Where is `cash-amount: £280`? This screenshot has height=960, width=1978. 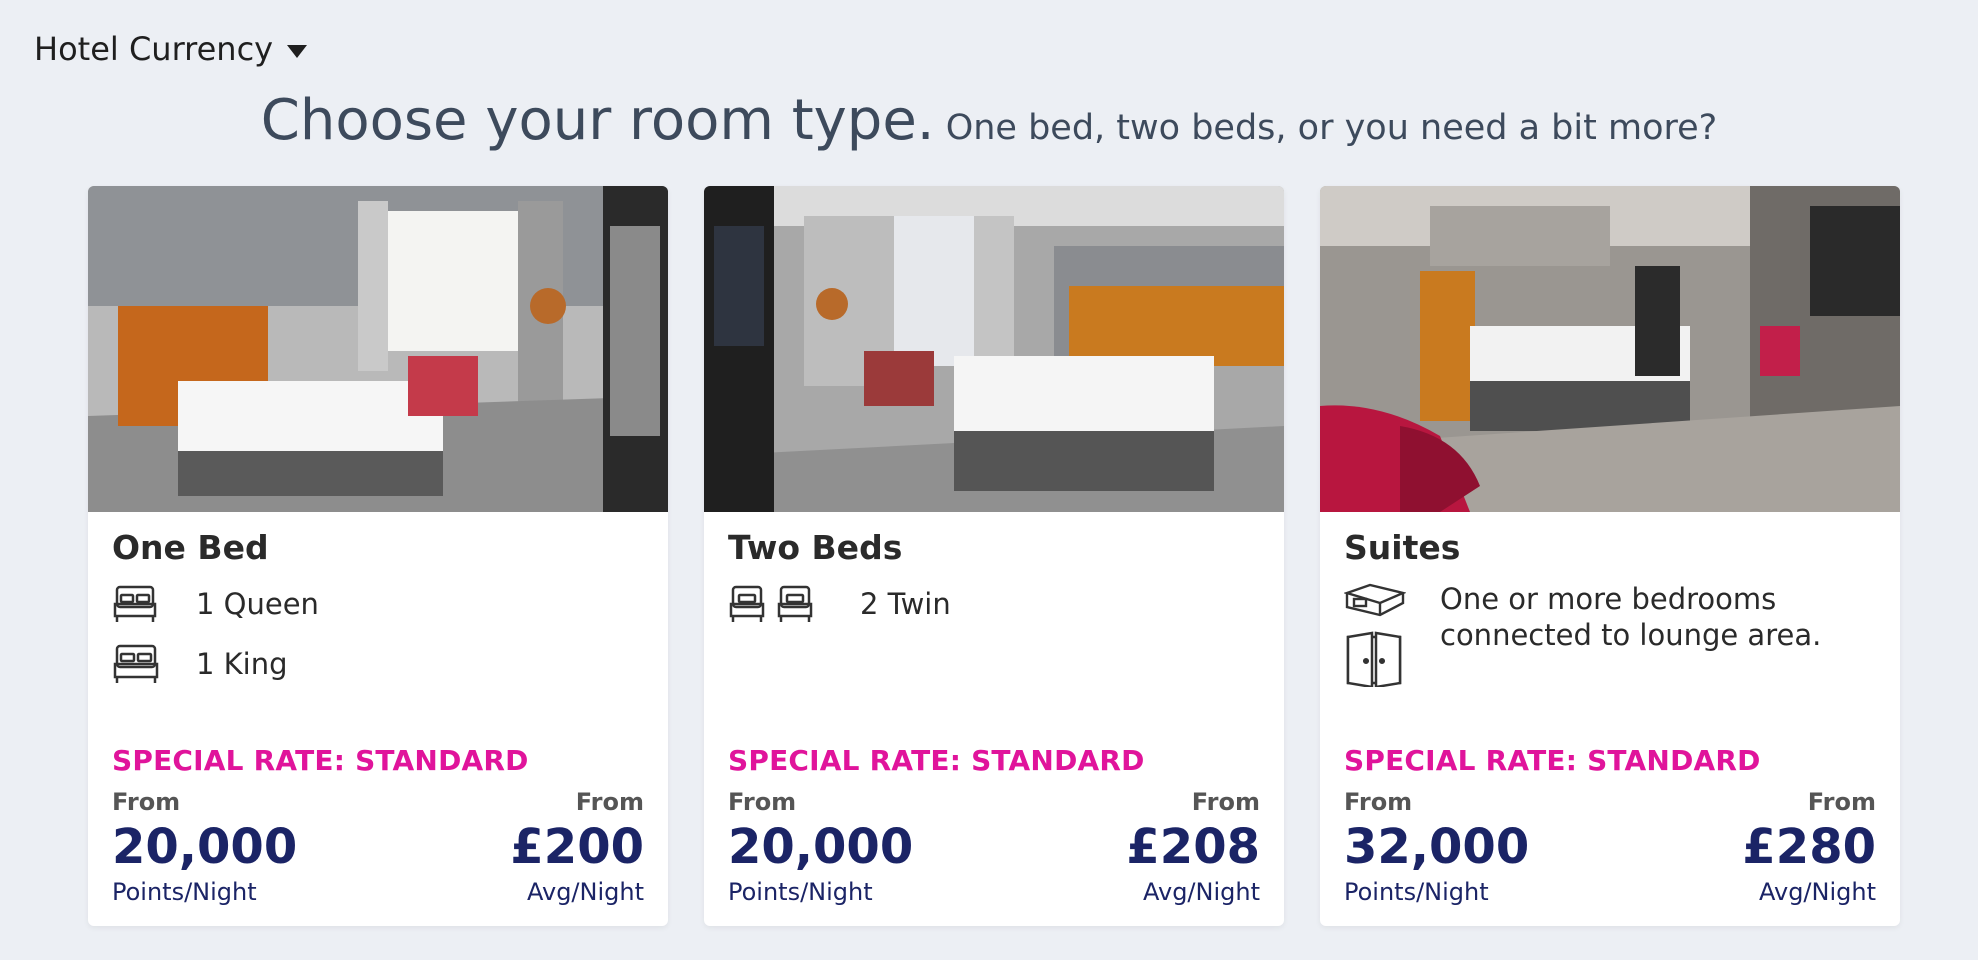
cash-amount: £280 is located at coordinates (1809, 847).